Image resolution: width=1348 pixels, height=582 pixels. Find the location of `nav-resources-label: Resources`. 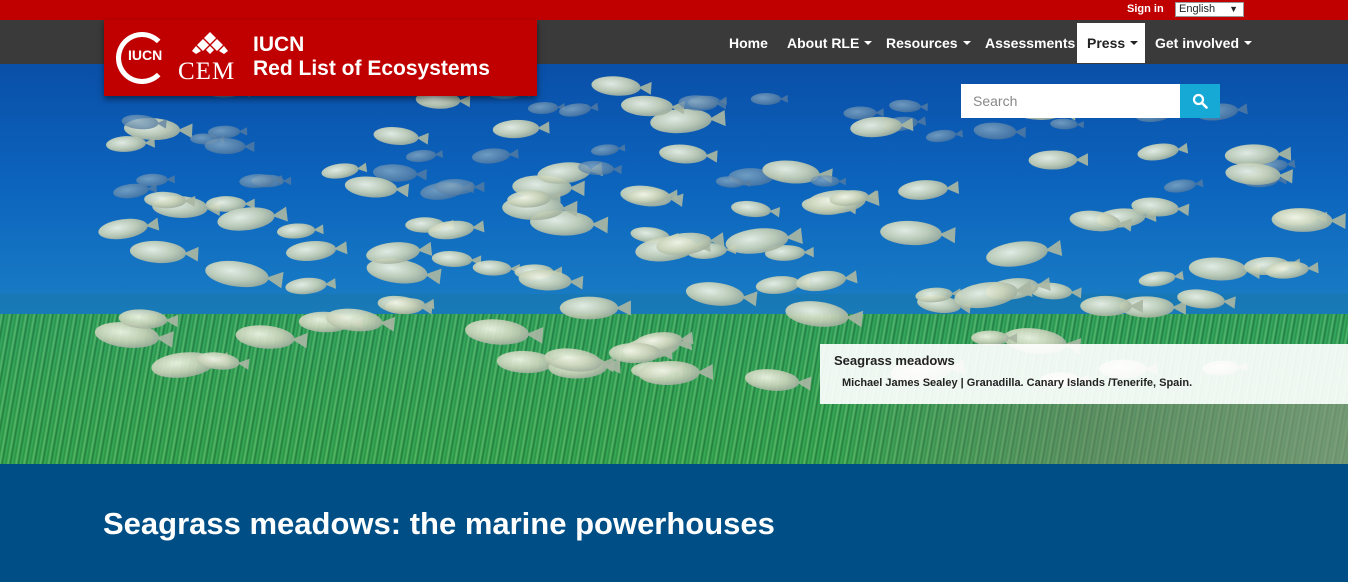

nav-resources-label: Resources is located at coordinates (922, 43).